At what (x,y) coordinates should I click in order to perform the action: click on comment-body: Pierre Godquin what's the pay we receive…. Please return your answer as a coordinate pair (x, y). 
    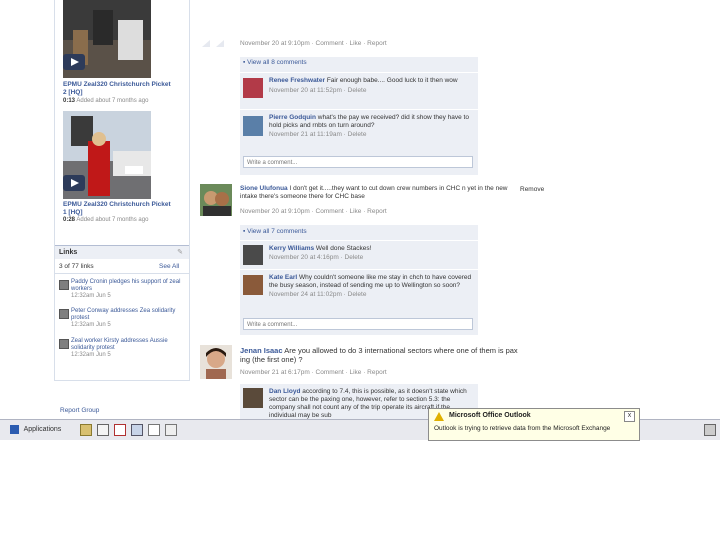
    Looking at the image, I should click on (371, 126).